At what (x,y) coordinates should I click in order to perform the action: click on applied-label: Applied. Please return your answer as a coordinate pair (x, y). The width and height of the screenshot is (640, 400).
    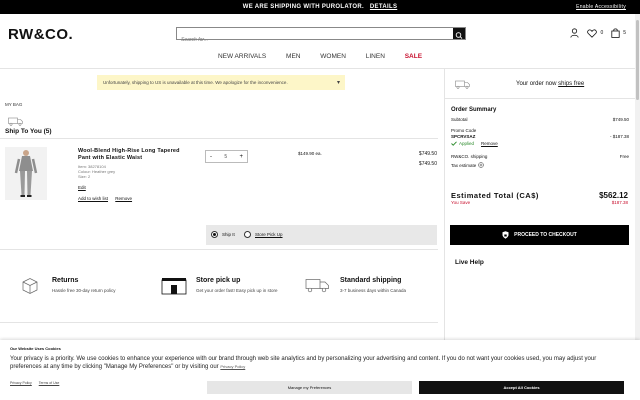
    Looking at the image, I should click on (467, 143).